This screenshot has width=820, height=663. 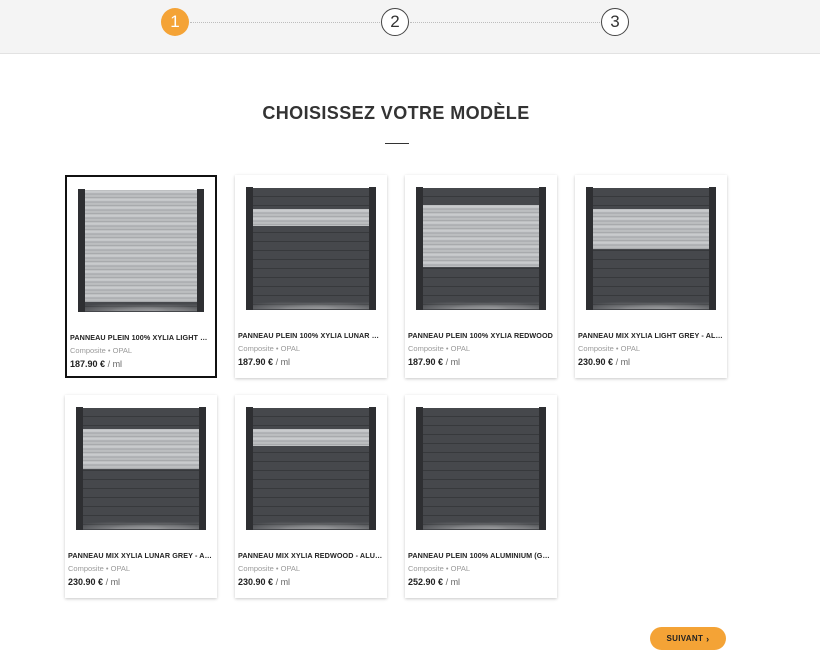 I want to click on step-3: 3, so click(x=615, y=22).